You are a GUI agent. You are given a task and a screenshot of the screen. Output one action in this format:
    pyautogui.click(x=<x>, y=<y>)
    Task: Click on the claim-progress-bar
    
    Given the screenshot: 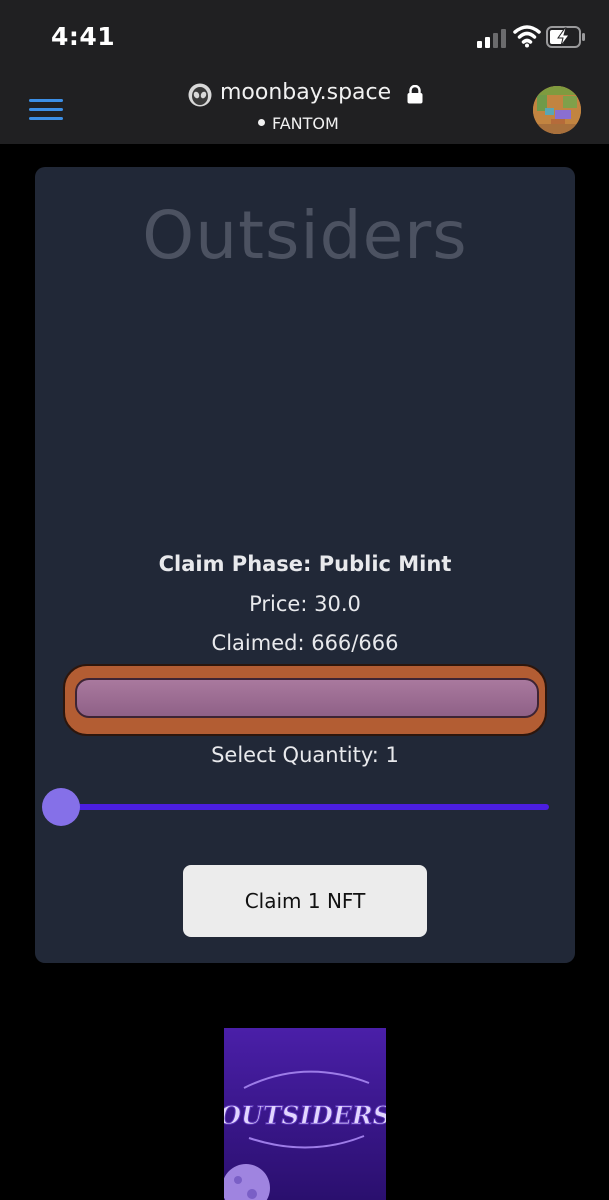 What is the action you would take?
    pyautogui.click(x=305, y=700)
    